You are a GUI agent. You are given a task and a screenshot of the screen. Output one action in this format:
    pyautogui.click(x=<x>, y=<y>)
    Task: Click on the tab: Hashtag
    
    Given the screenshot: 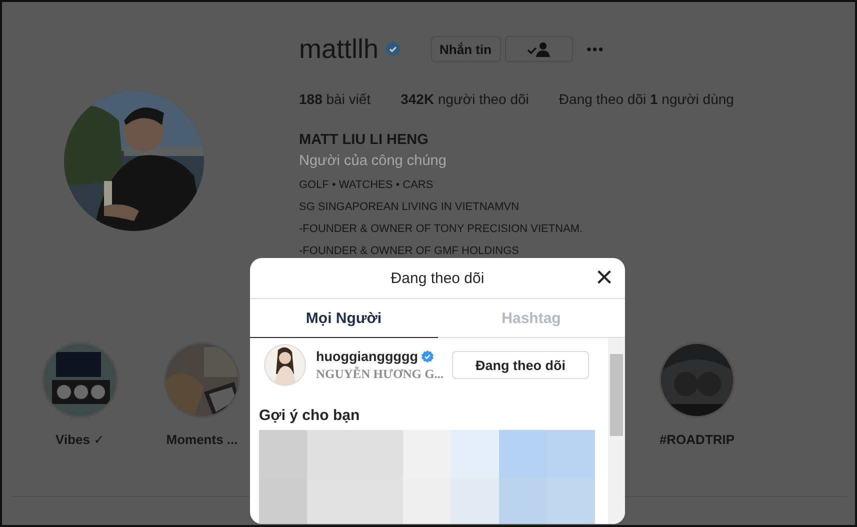 What is the action you would take?
    pyautogui.click(x=531, y=318)
    